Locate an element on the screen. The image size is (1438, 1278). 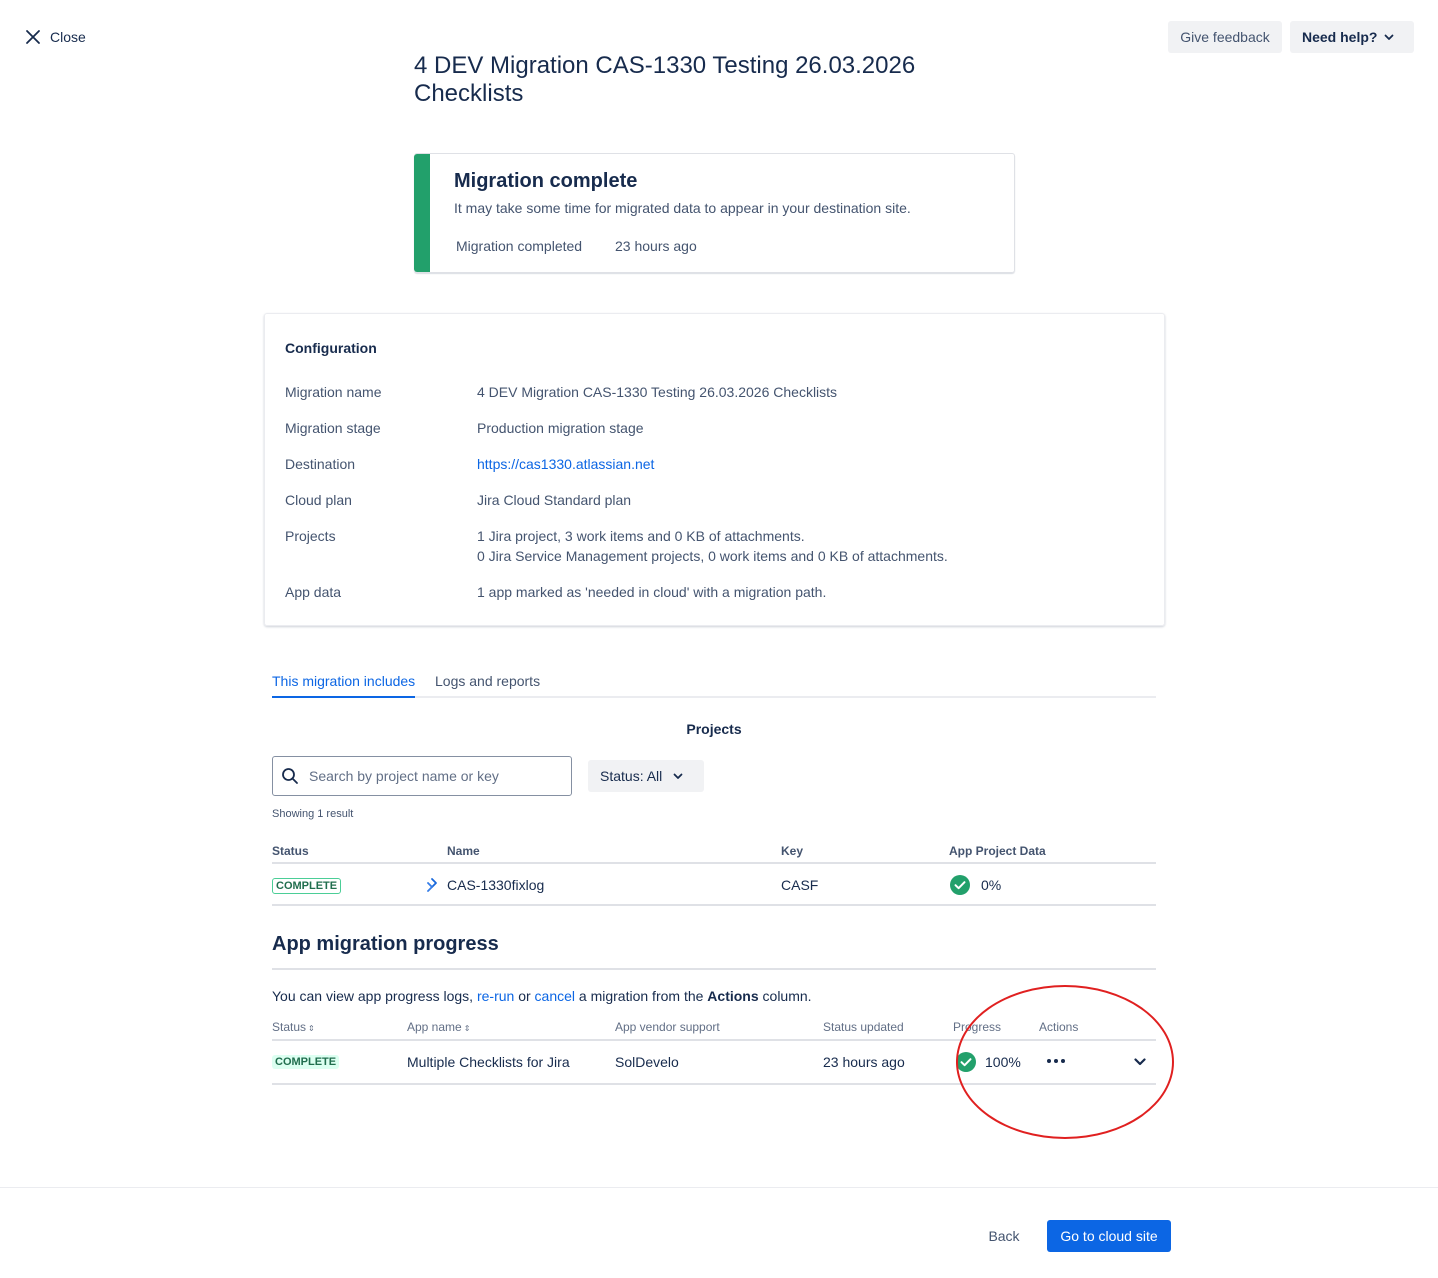
project-search-field is located at coordinates (422, 776).